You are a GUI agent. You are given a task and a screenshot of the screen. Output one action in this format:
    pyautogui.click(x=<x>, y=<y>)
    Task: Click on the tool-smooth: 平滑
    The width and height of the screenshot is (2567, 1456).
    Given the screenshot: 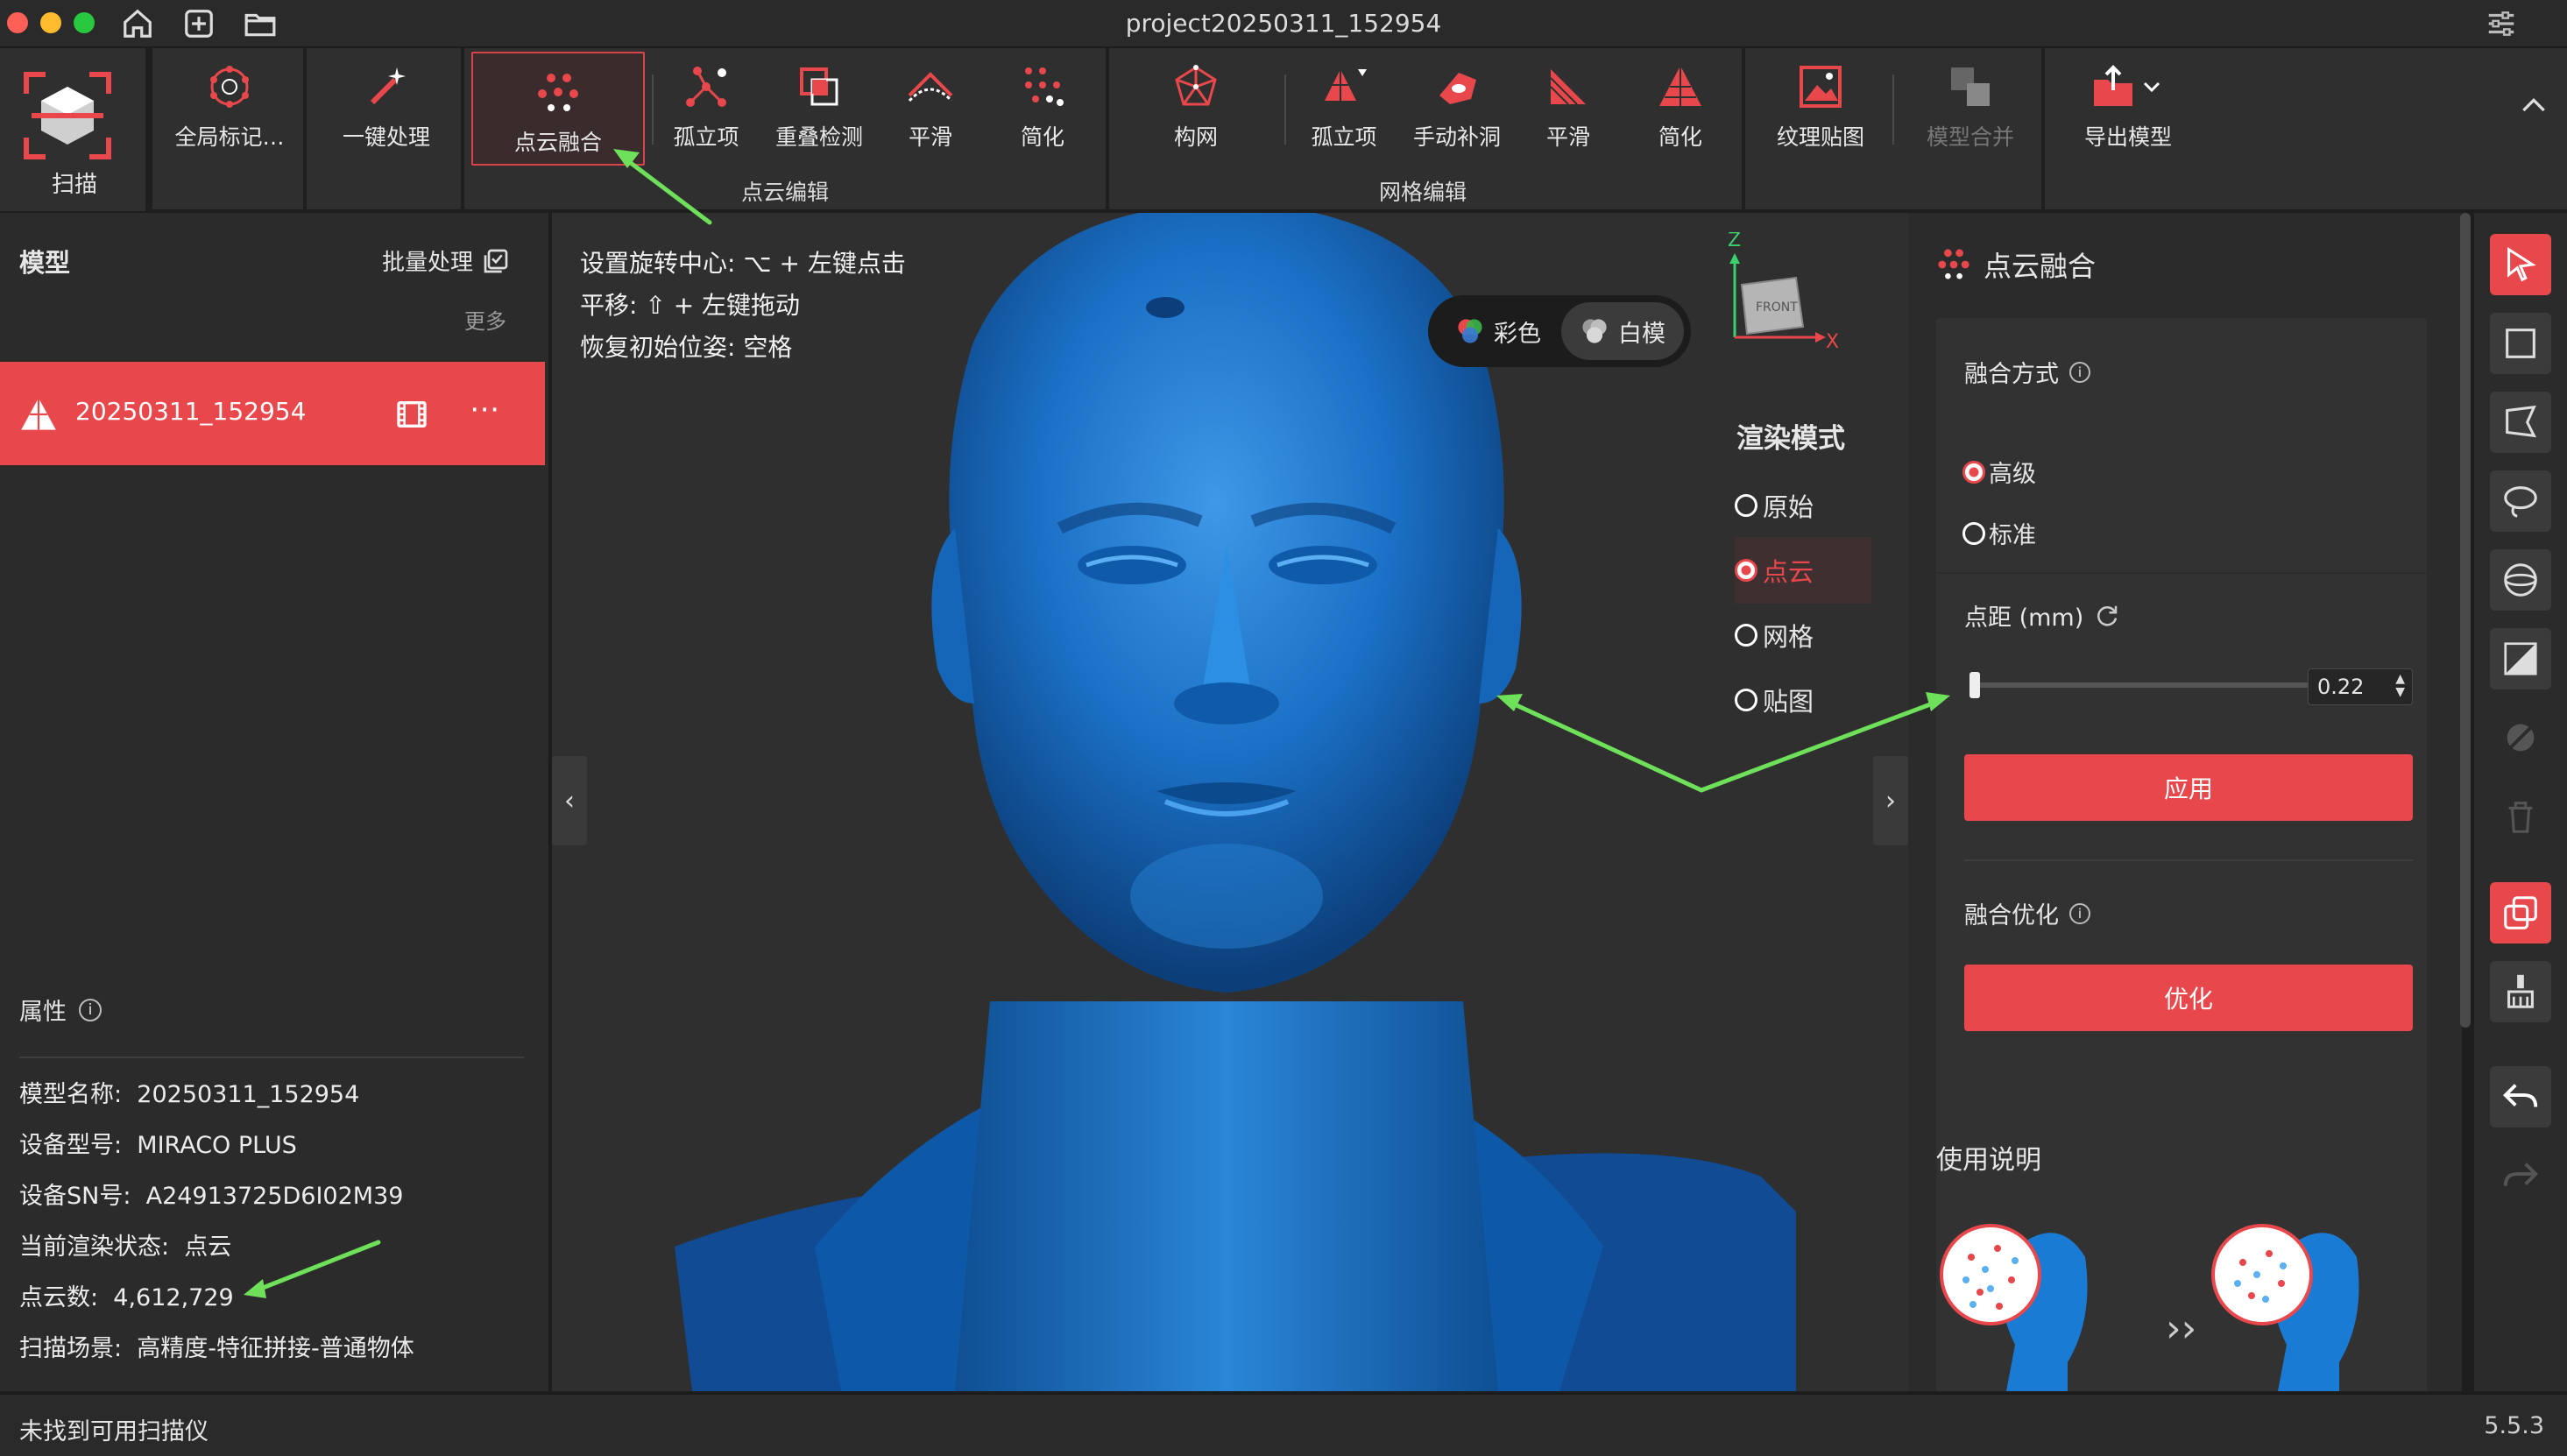 What is the action you would take?
    pyautogui.click(x=930, y=107)
    